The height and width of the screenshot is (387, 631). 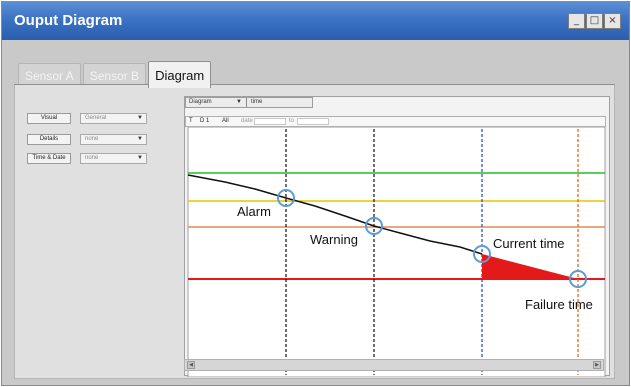 I want to click on time-date-select: none ▼, so click(x=113, y=158).